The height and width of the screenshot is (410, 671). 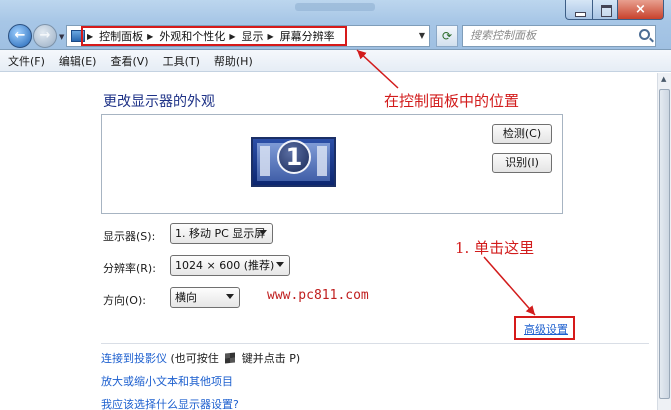 I want to click on minimize-button, so click(x=579, y=10).